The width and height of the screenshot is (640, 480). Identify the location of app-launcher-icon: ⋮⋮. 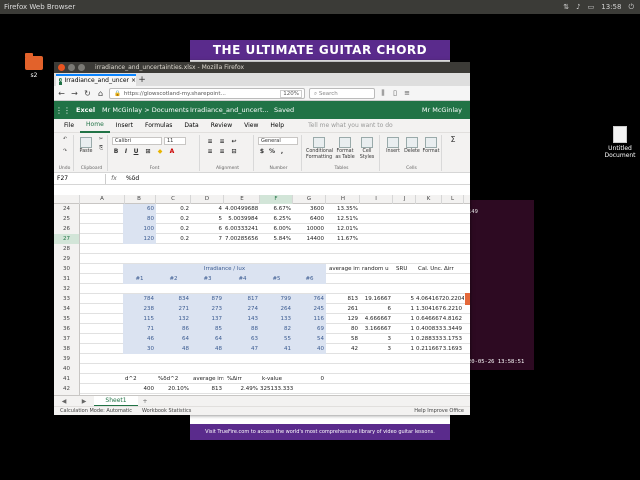
(63, 110).